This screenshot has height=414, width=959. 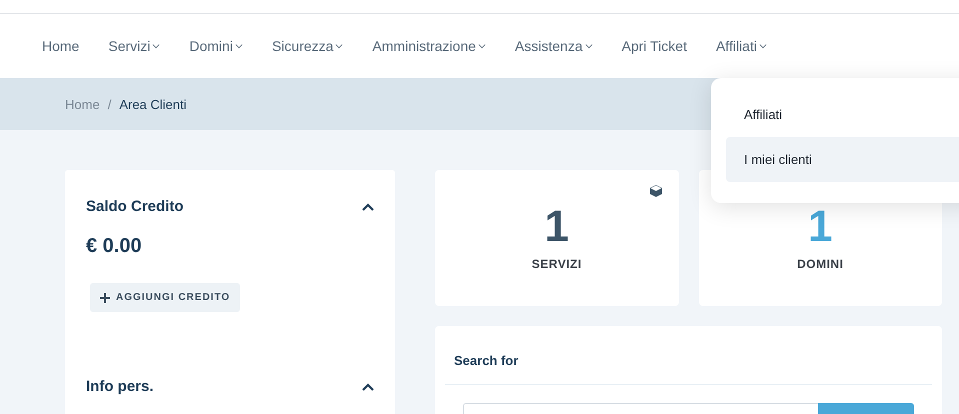 I want to click on section-title: Saldo Credito, so click(x=135, y=206).